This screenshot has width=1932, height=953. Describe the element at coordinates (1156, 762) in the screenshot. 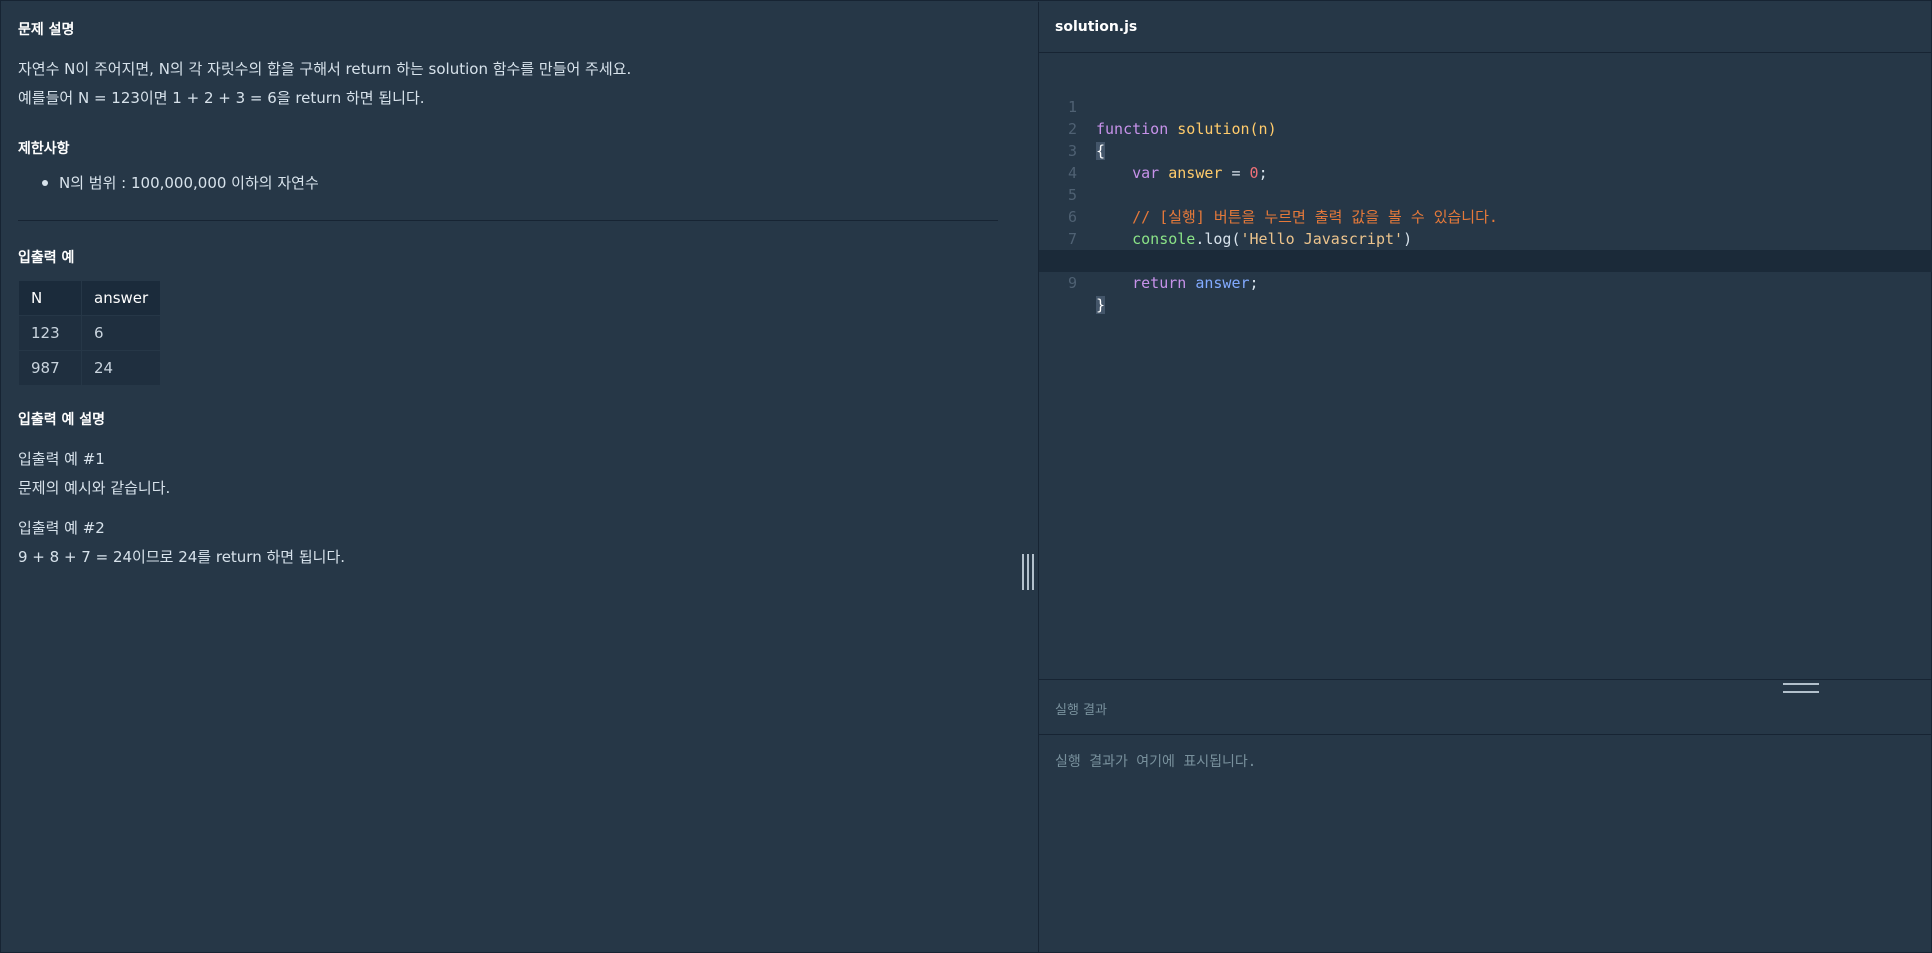

I see `output-placeholder: 실행 결과가 여기에 표시됩니다.` at that location.